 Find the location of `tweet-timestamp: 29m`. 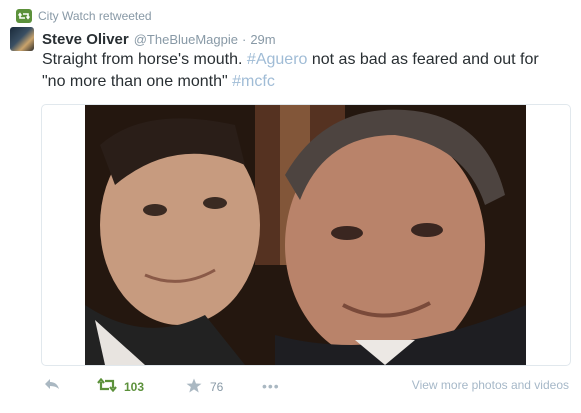

tweet-timestamp: 29m is located at coordinates (262, 39).